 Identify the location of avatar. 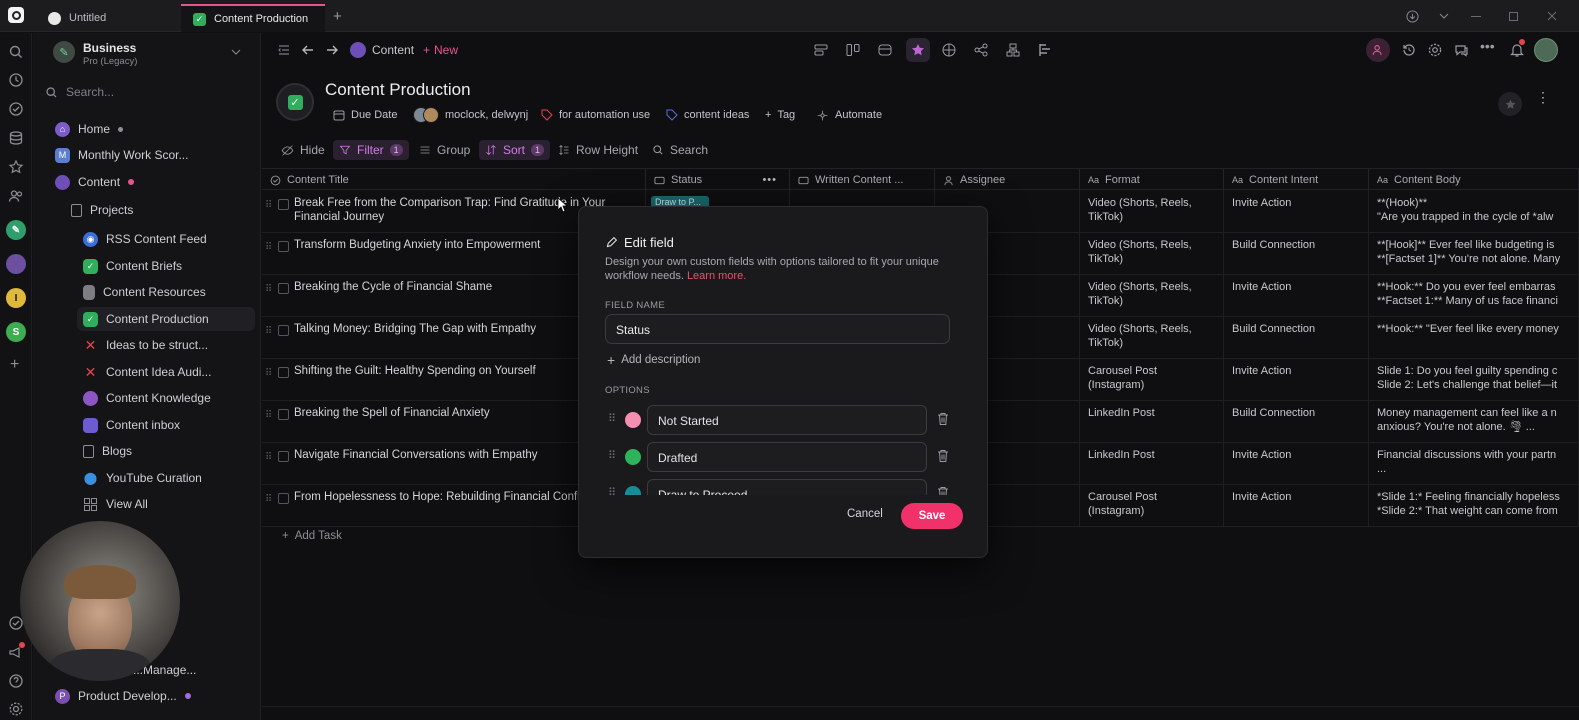
(1546, 50).